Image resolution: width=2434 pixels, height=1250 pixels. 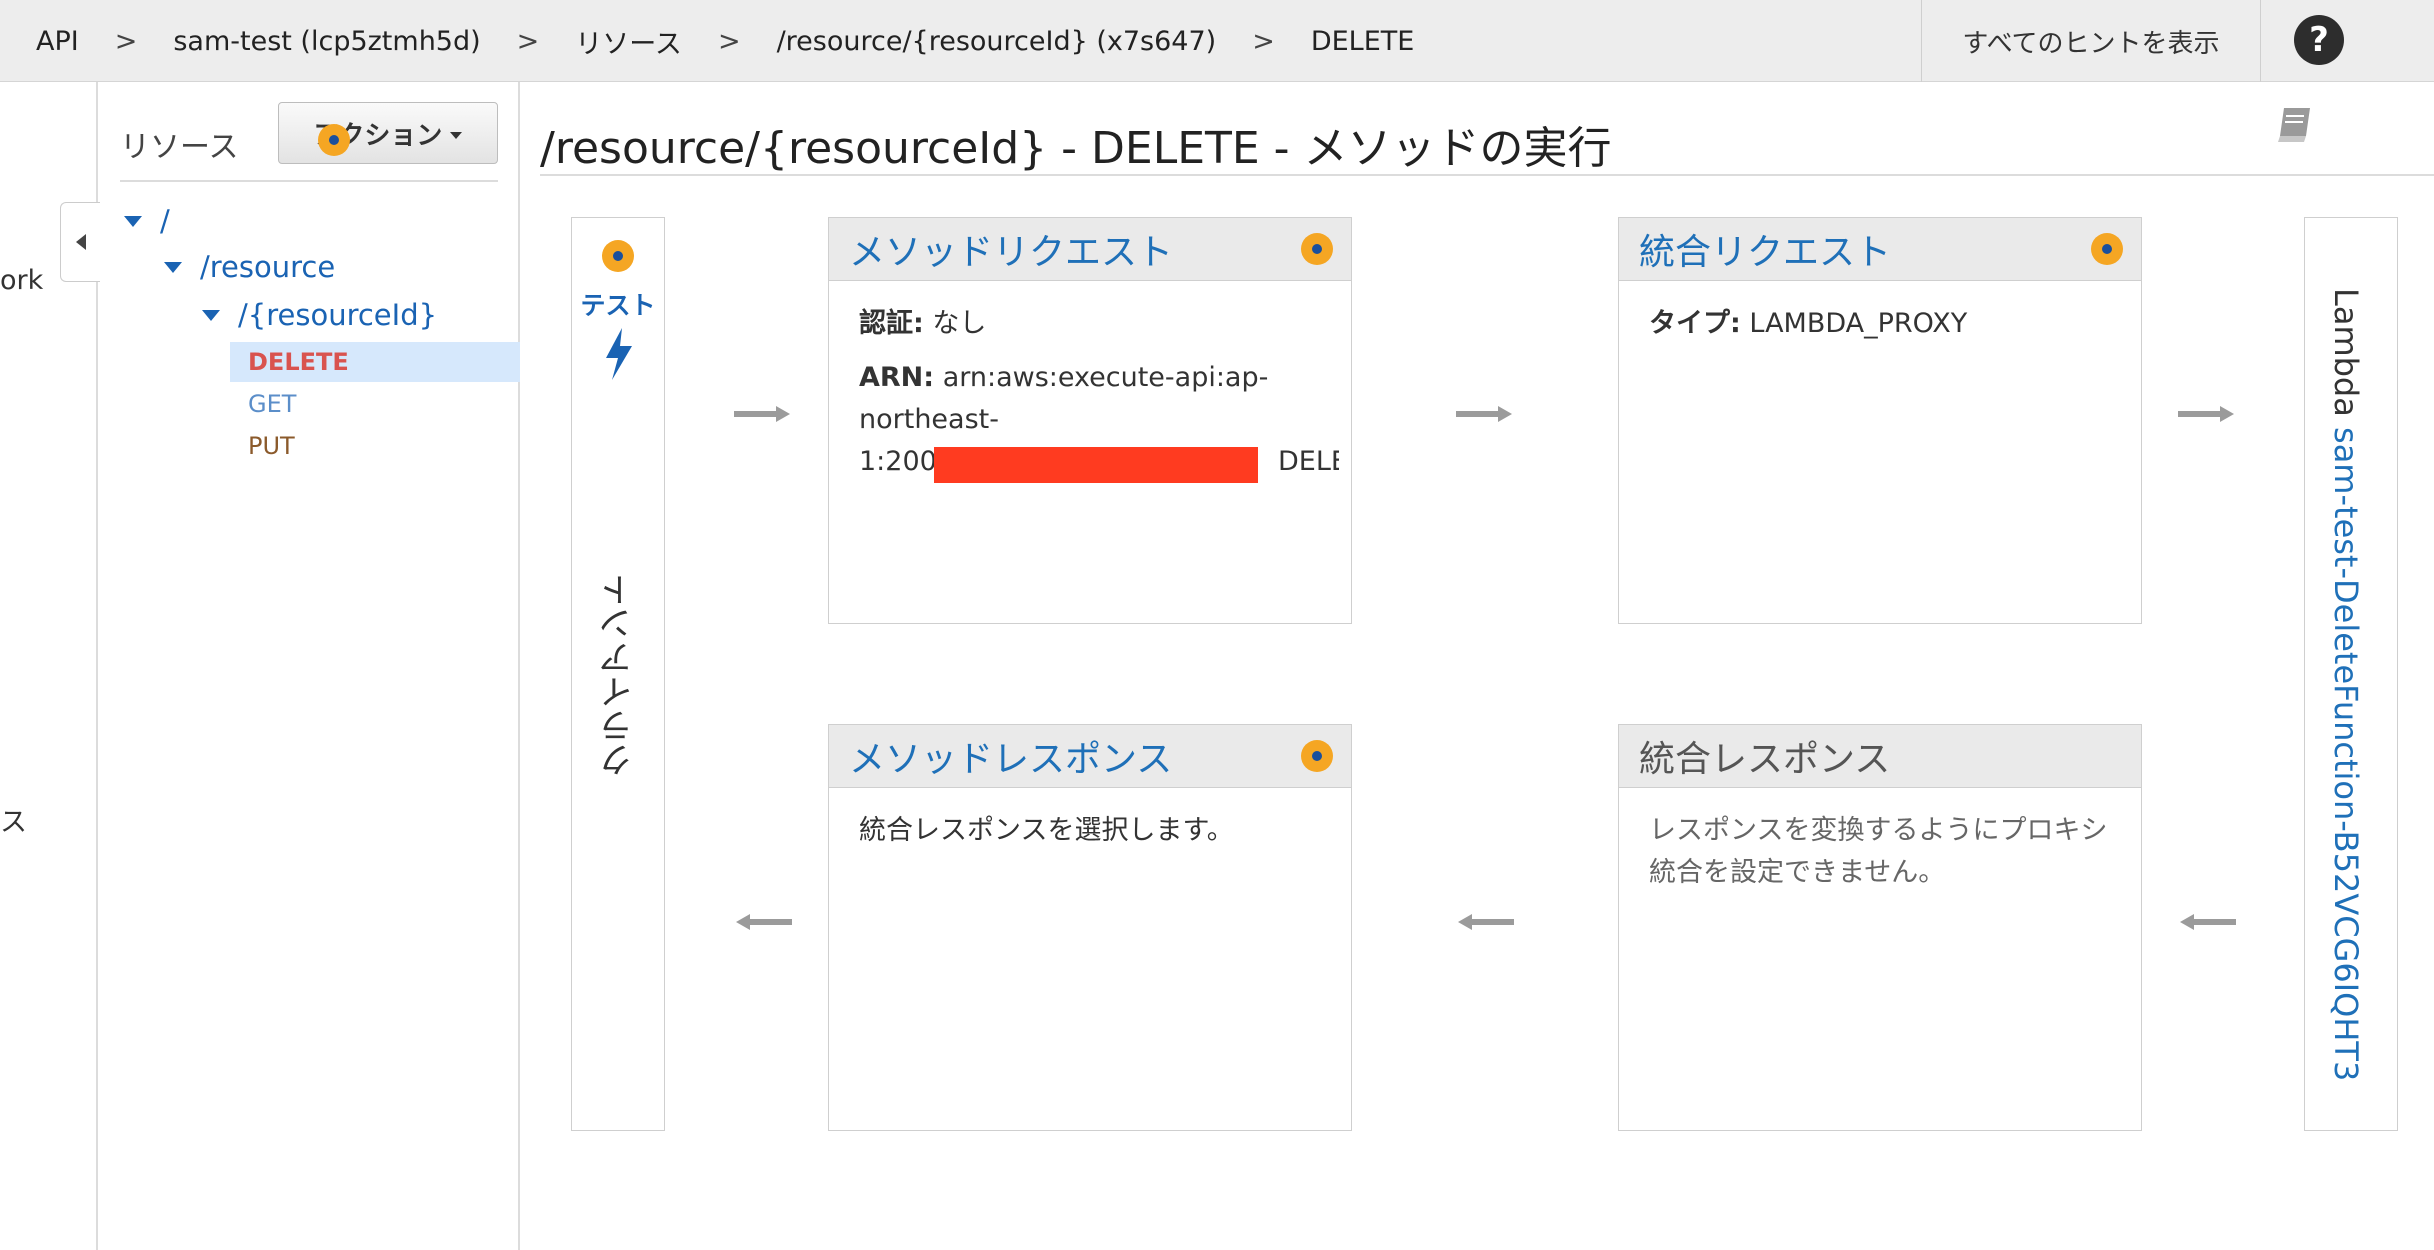 I want to click on tree-node-root: /, so click(x=147, y=221).